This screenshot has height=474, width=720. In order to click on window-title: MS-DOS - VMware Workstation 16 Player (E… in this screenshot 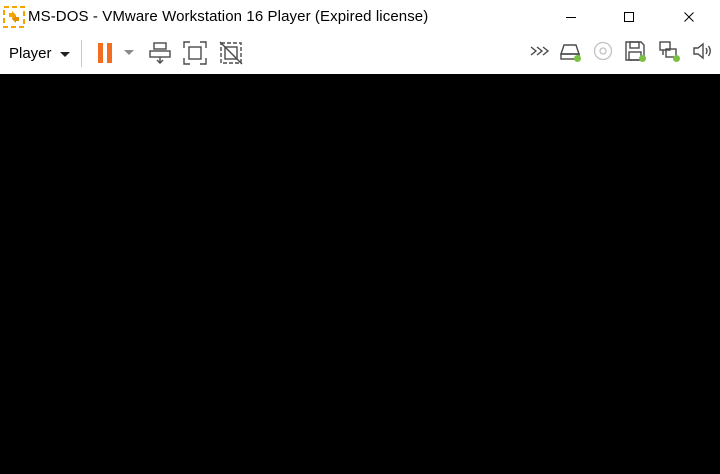, I will do `click(228, 16)`.